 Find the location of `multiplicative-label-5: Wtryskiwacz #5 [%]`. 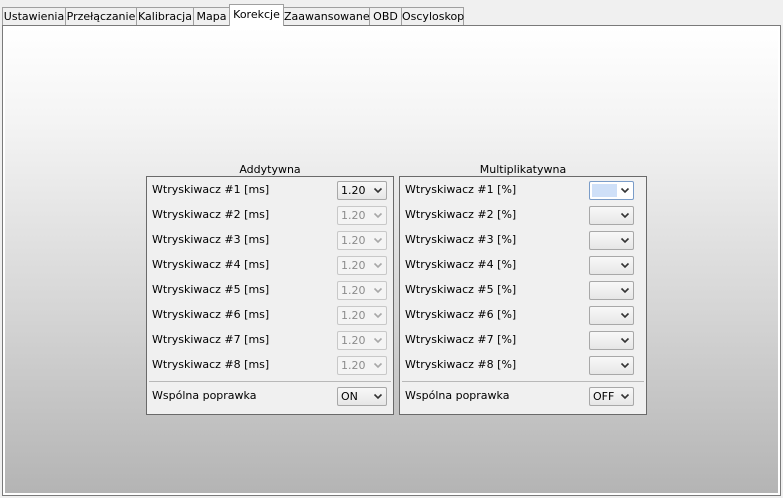

multiplicative-label-5: Wtryskiwacz #5 [%] is located at coordinates (461, 289).